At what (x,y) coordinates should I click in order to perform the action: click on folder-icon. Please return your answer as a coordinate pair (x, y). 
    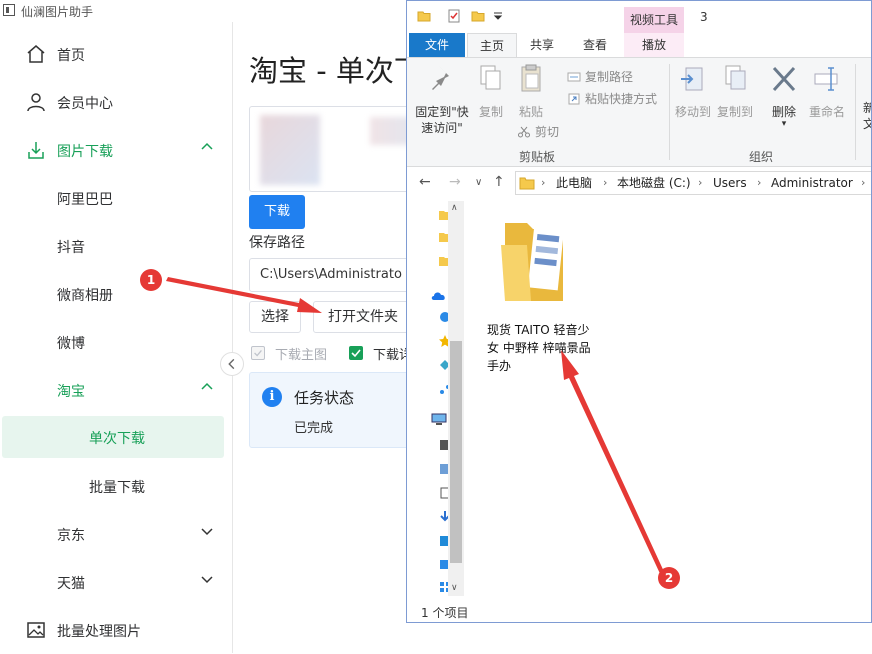
    Looking at the image, I should click on (527, 183).